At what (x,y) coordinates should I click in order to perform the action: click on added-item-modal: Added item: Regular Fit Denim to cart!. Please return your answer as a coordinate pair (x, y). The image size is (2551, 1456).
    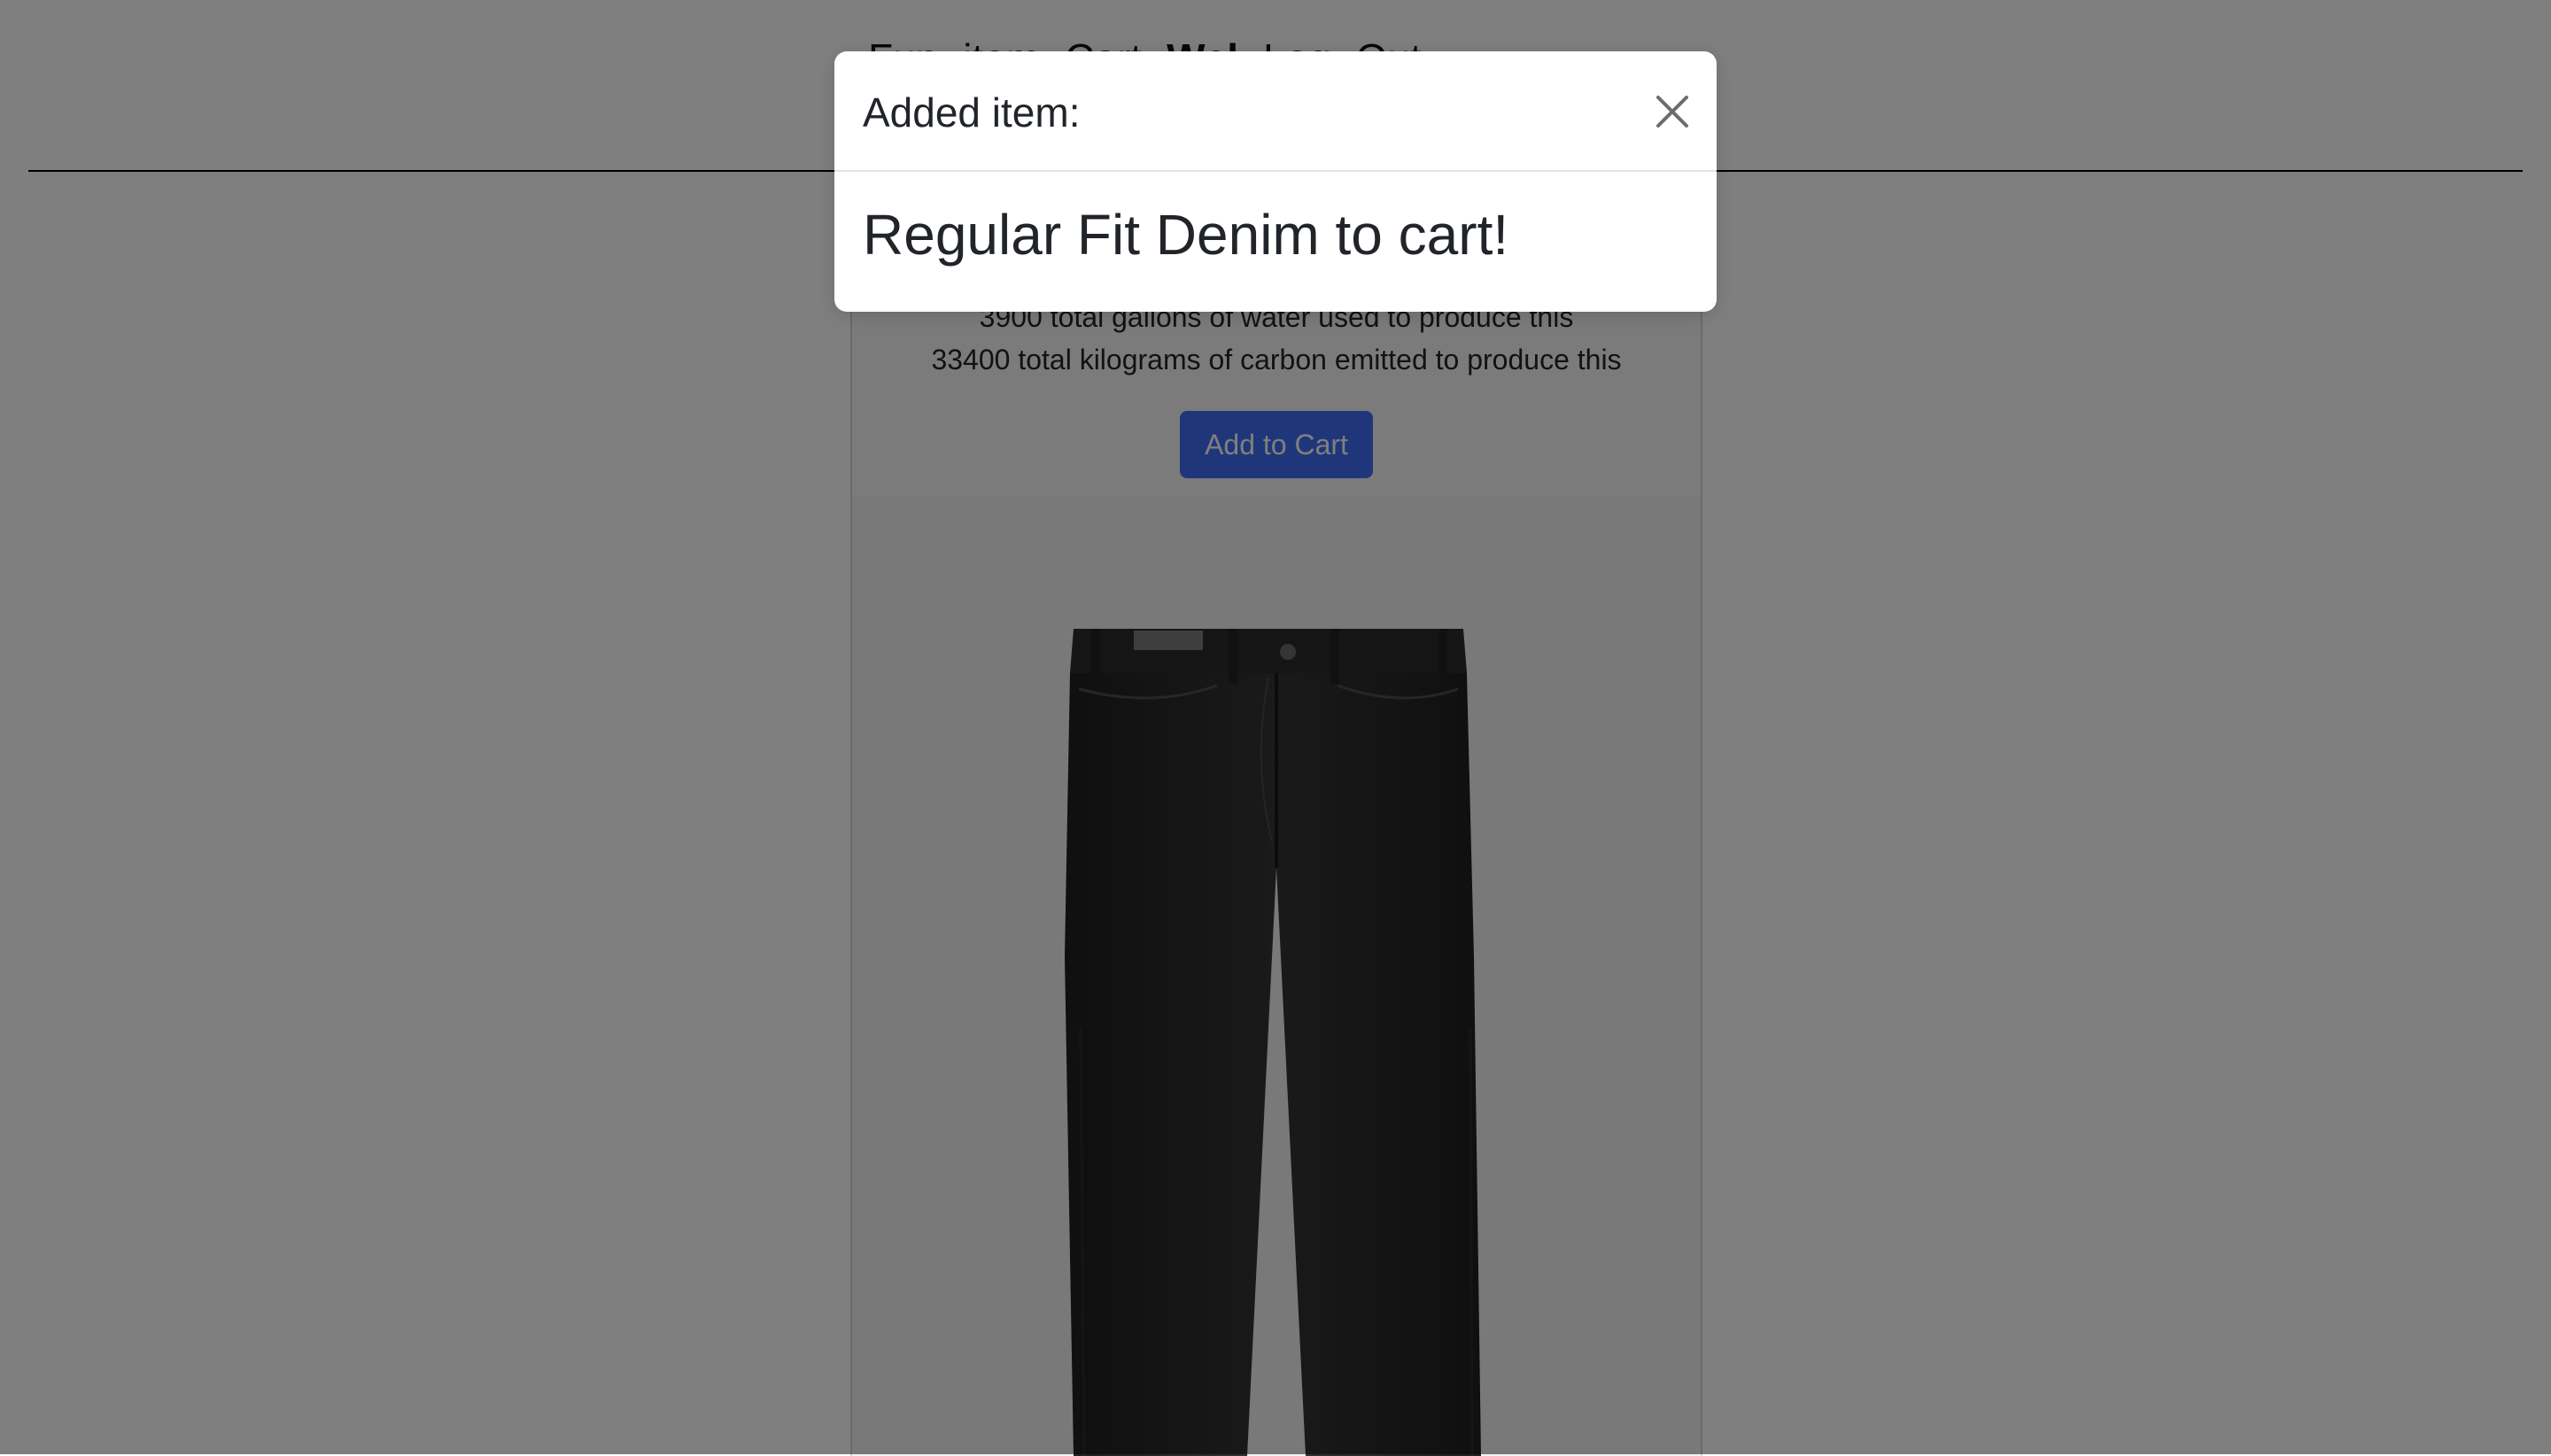
    Looking at the image, I should click on (1275, 181).